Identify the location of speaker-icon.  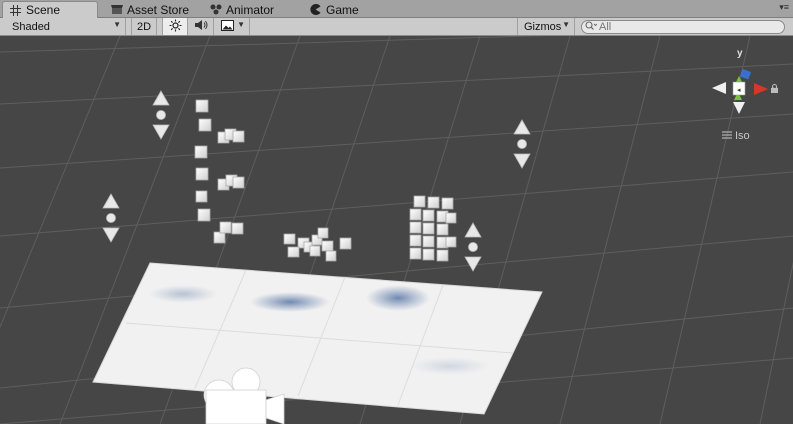
(201, 26).